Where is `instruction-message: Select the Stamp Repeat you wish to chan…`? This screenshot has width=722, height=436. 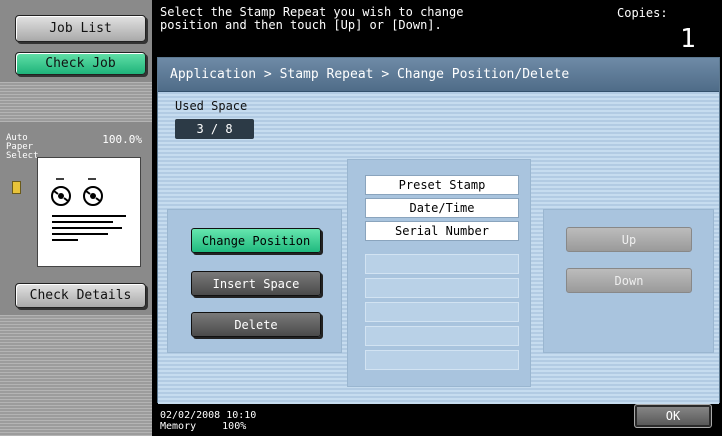
instruction-message: Select the Stamp Repeat you wish to chan… is located at coordinates (370, 19).